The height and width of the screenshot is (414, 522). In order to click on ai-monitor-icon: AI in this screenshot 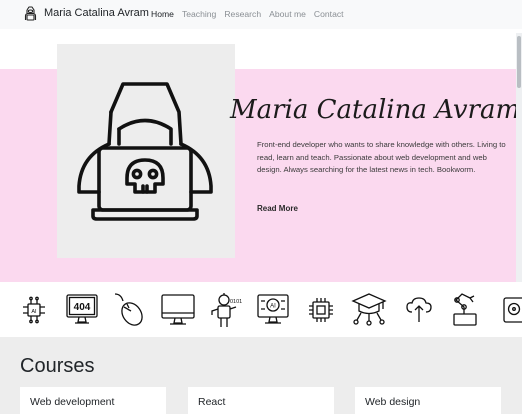, I will do `click(273, 309)`.